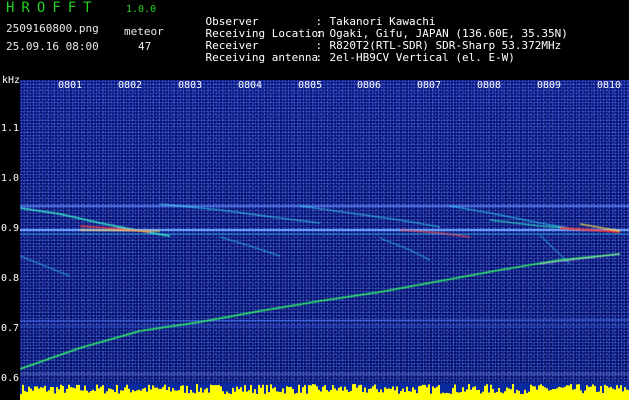 Image resolution: width=629 pixels, height=400 pixels. Describe the element at coordinates (489, 85) in the screenshot. I see `x-tick-label: 0808` at that location.